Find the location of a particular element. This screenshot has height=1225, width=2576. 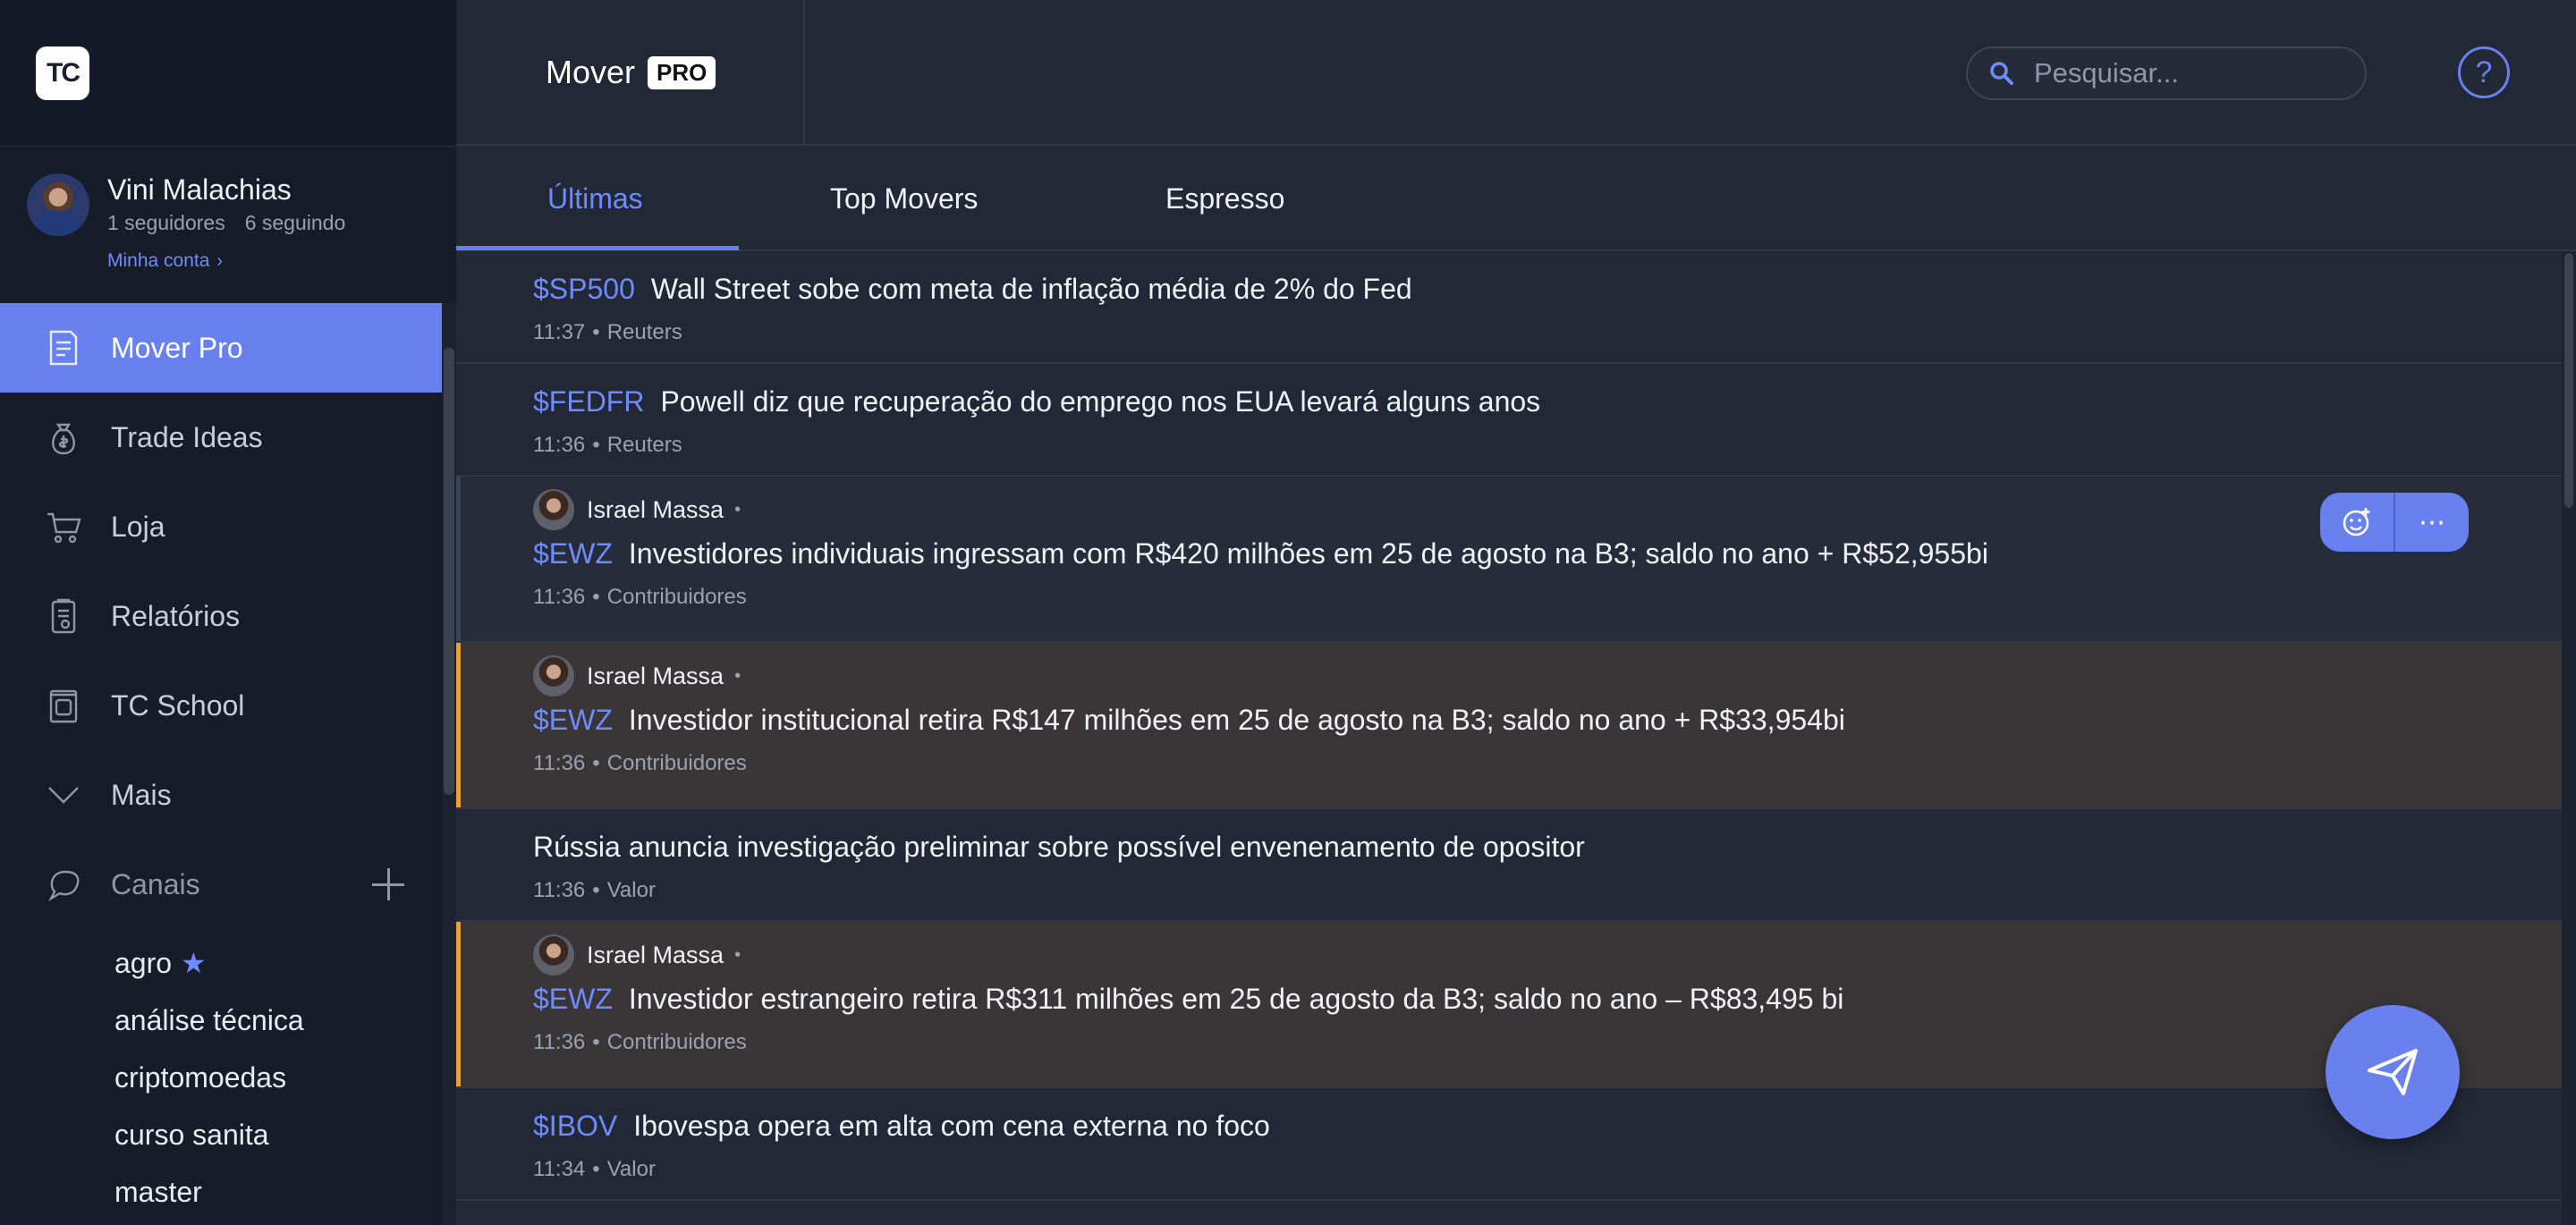

item-actions: ⋯ is located at coordinates (2394, 522).